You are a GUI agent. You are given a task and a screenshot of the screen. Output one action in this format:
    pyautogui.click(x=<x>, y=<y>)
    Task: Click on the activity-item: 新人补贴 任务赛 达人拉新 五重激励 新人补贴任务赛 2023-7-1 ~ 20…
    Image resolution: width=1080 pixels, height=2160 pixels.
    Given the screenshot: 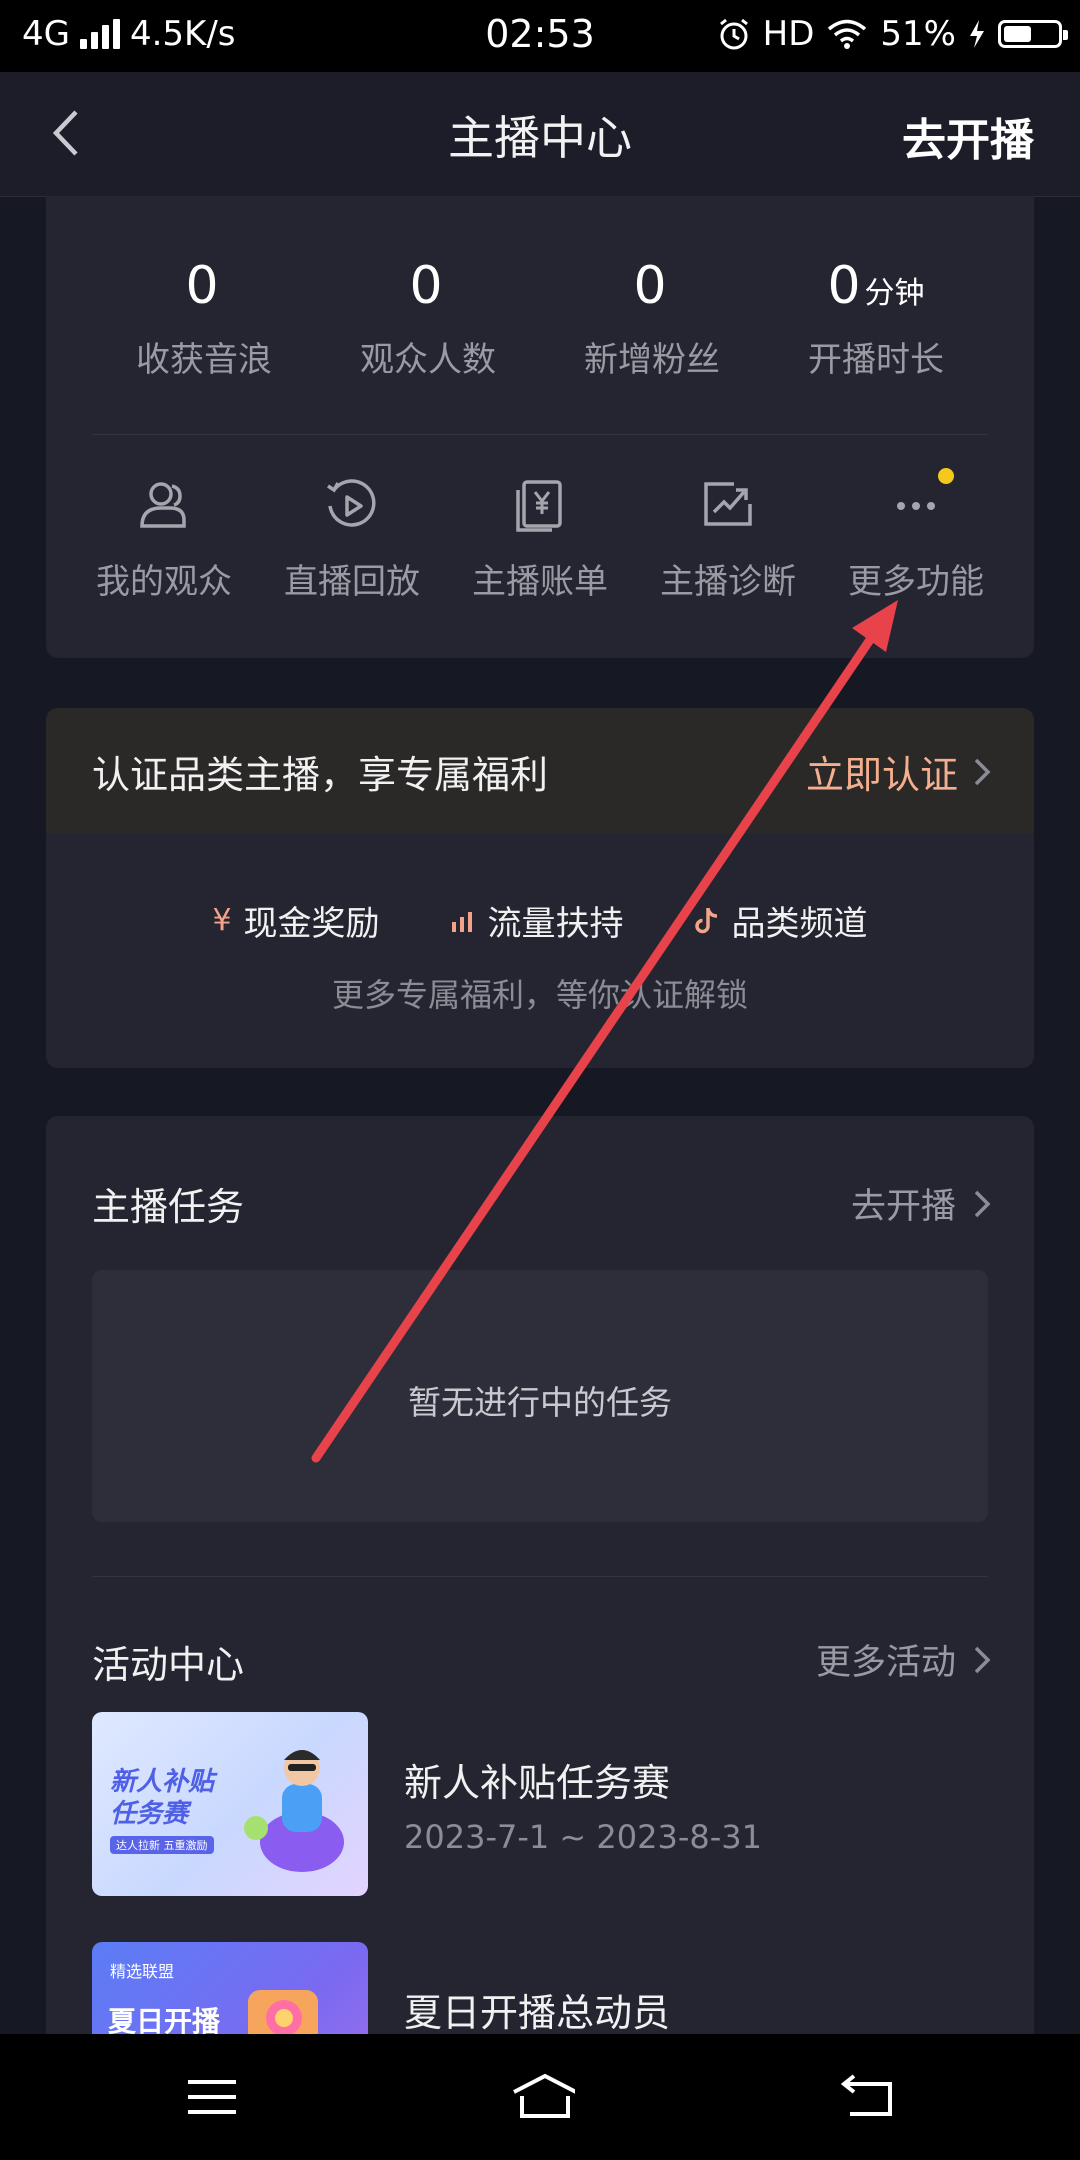 What is the action you would take?
    pyautogui.click(x=540, y=1804)
    